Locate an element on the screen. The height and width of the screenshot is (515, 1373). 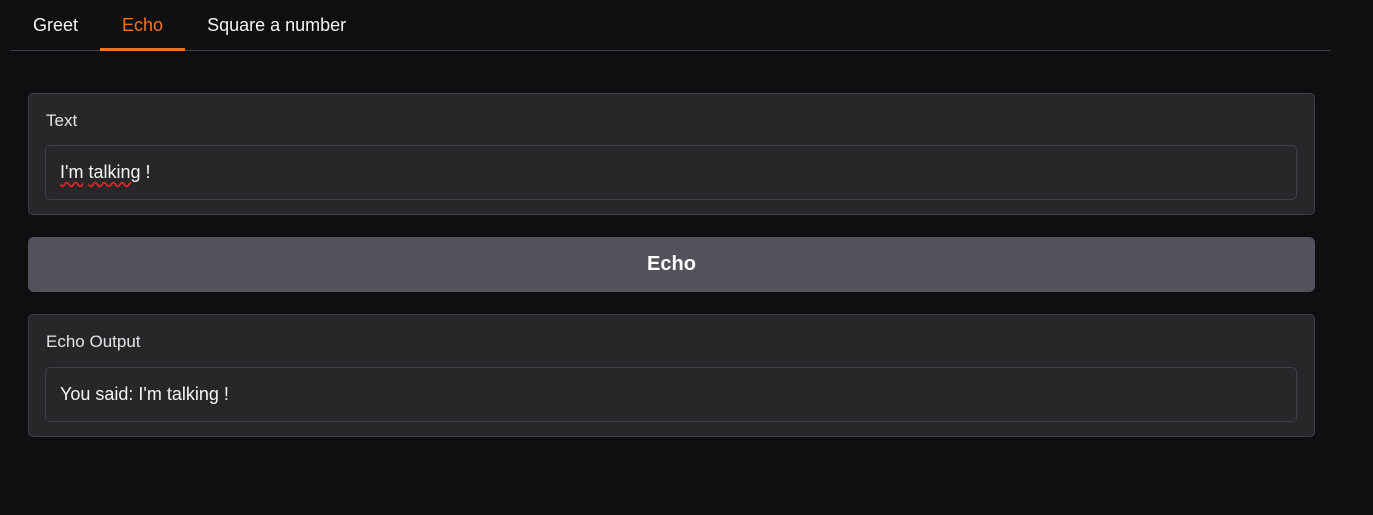
tab-echo: Echo is located at coordinates (143, 25).